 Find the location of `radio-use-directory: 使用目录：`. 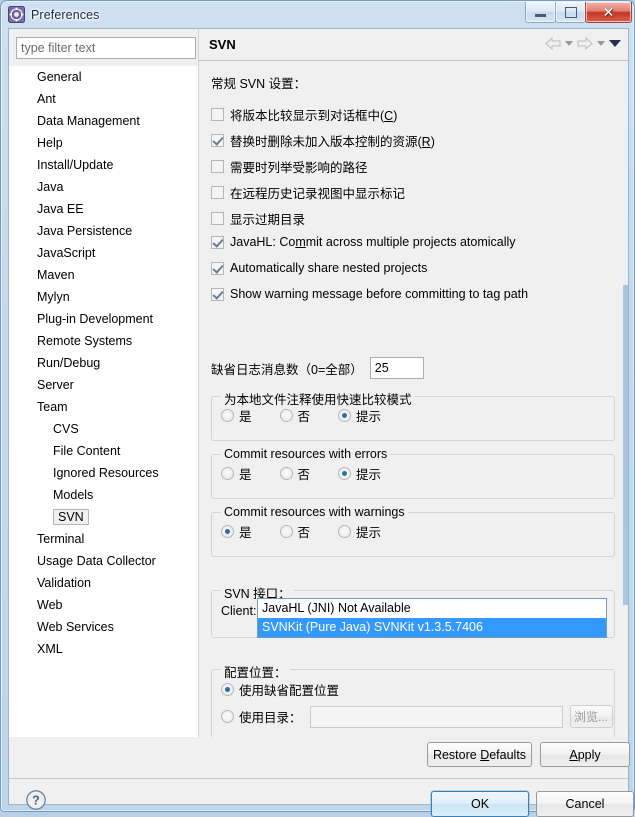

radio-use-directory: 使用目录： is located at coordinates (261, 716).